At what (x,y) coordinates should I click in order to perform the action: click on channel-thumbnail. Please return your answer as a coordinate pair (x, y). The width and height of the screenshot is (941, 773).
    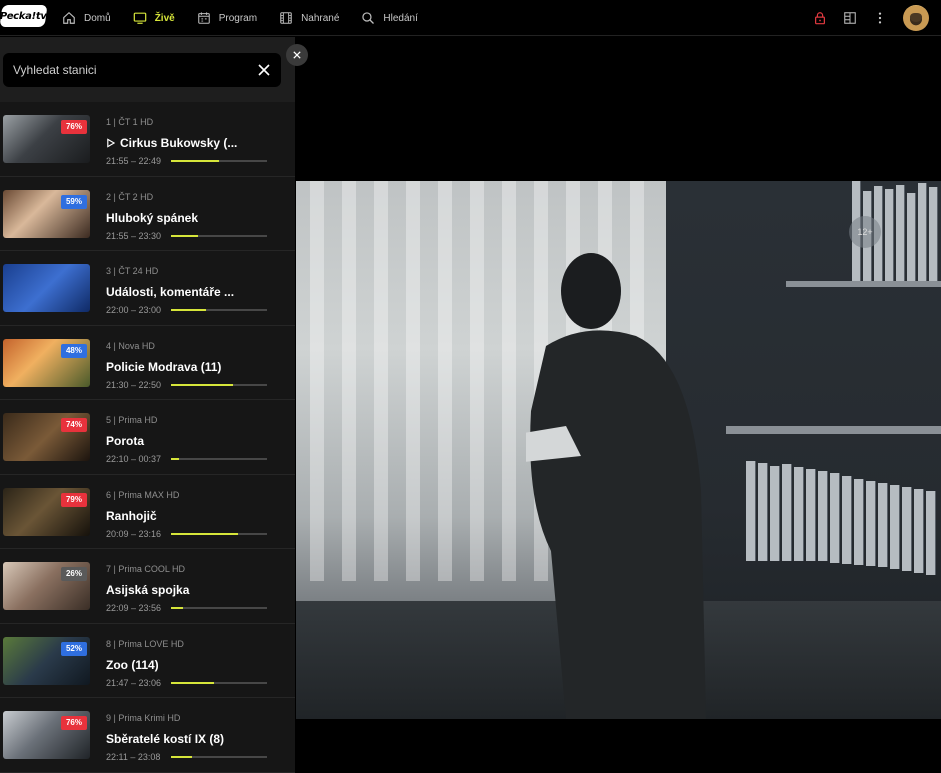
    Looking at the image, I should click on (46, 288).